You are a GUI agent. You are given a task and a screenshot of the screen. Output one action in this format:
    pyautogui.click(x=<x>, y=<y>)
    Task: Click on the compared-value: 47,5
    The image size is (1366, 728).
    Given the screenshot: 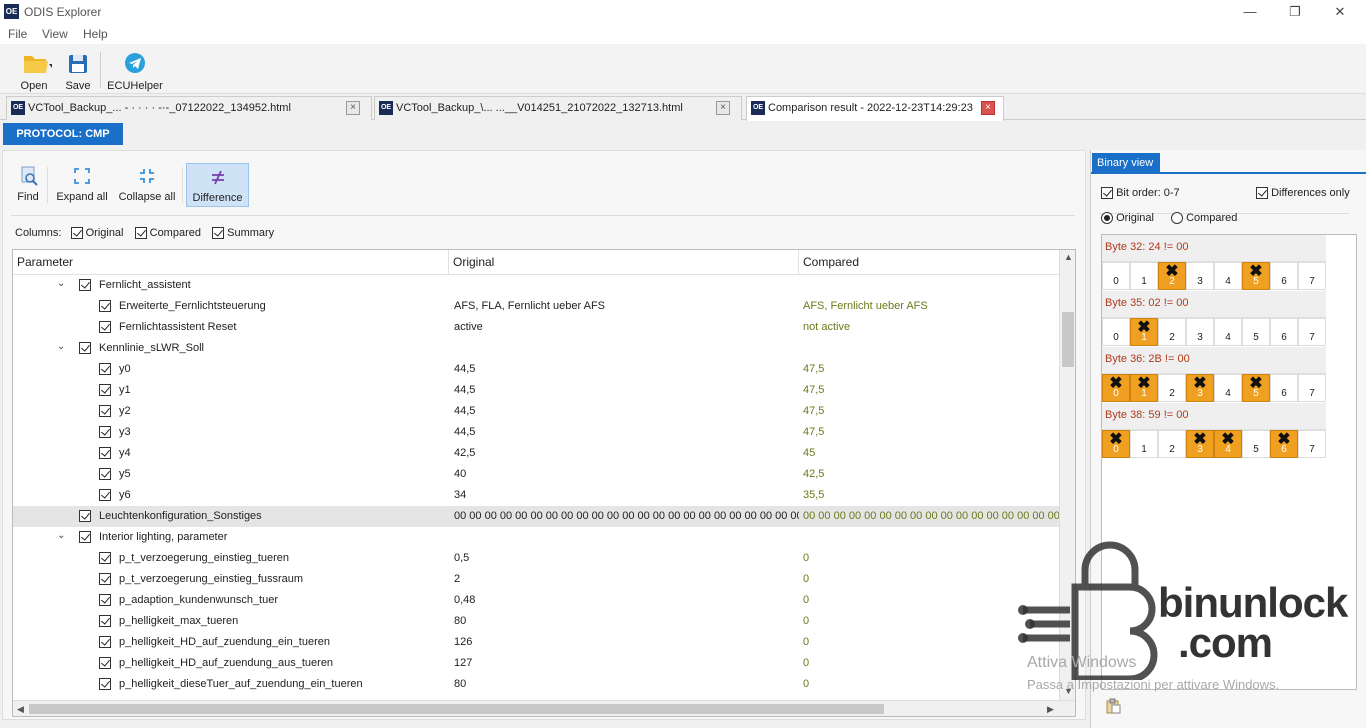 What is the action you would take?
    pyautogui.click(x=814, y=369)
    